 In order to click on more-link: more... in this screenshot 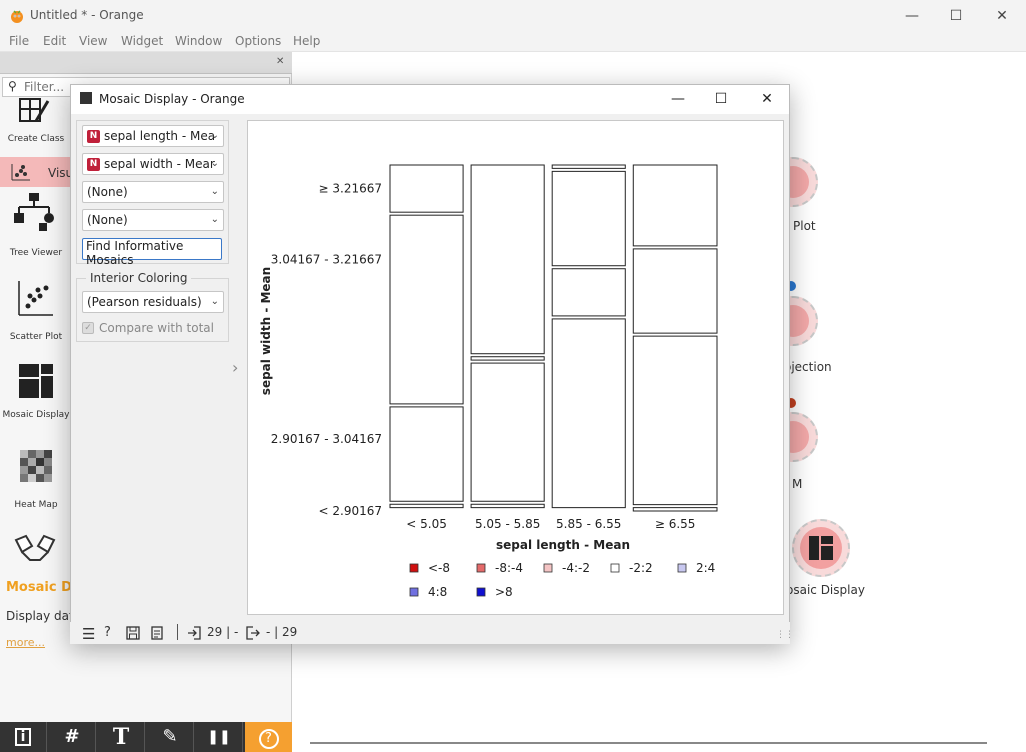, I will do `click(25, 642)`.